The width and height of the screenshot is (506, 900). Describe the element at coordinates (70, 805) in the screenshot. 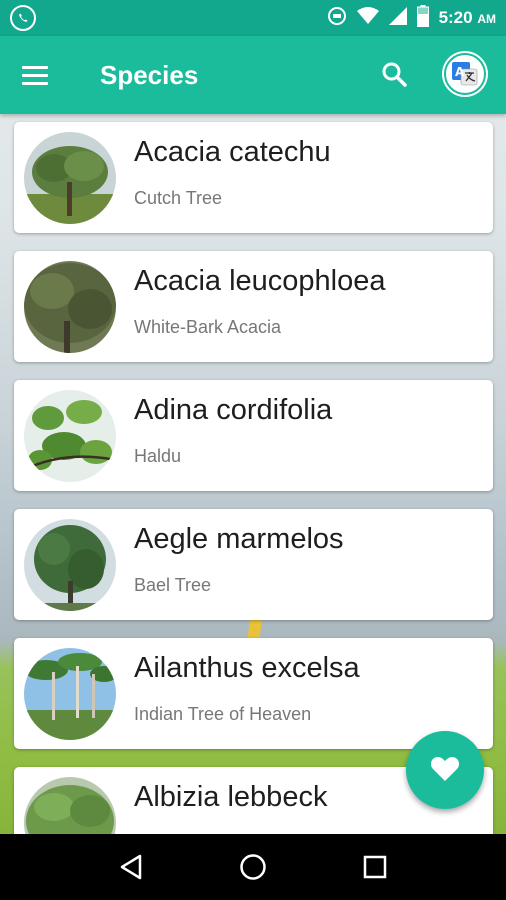

I see `albizia-lebbeck-photo` at that location.